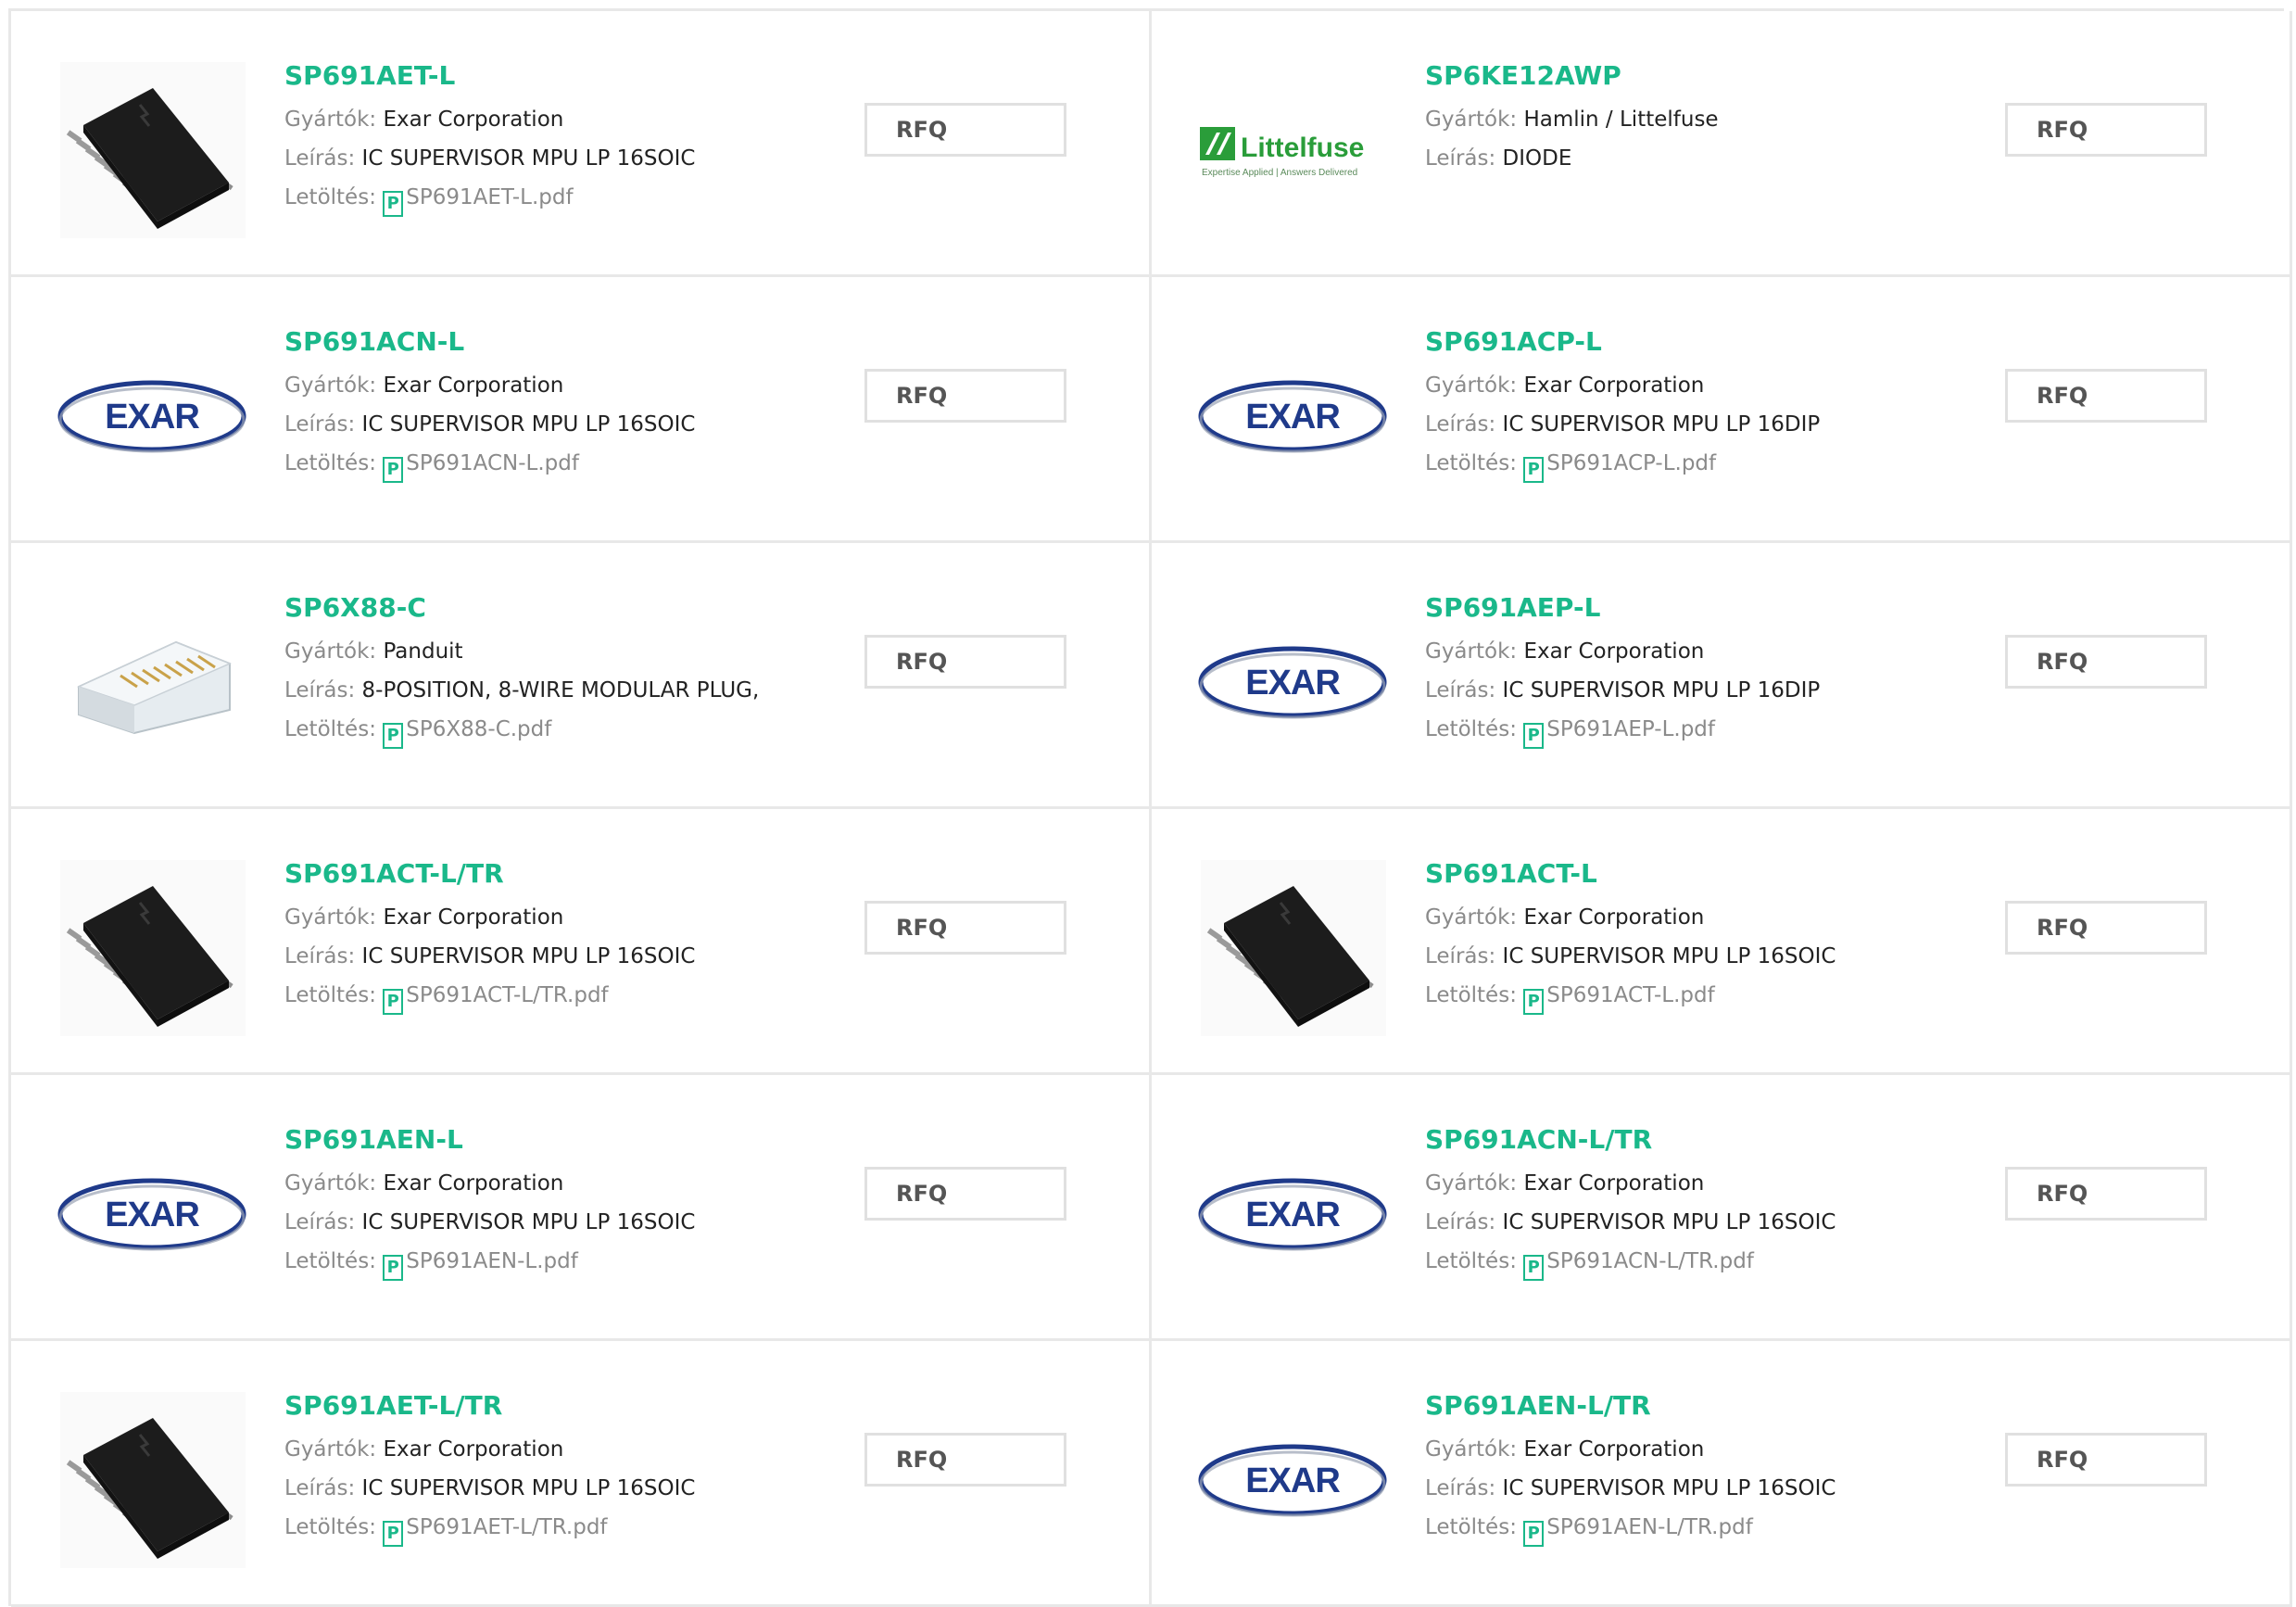 Image resolution: width=2296 pixels, height=1607 pixels. Describe the element at coordinates (507, 995) in the screenshot. I see `datasheet-filename: SP691ACT-L/TR.pdf` at that location.